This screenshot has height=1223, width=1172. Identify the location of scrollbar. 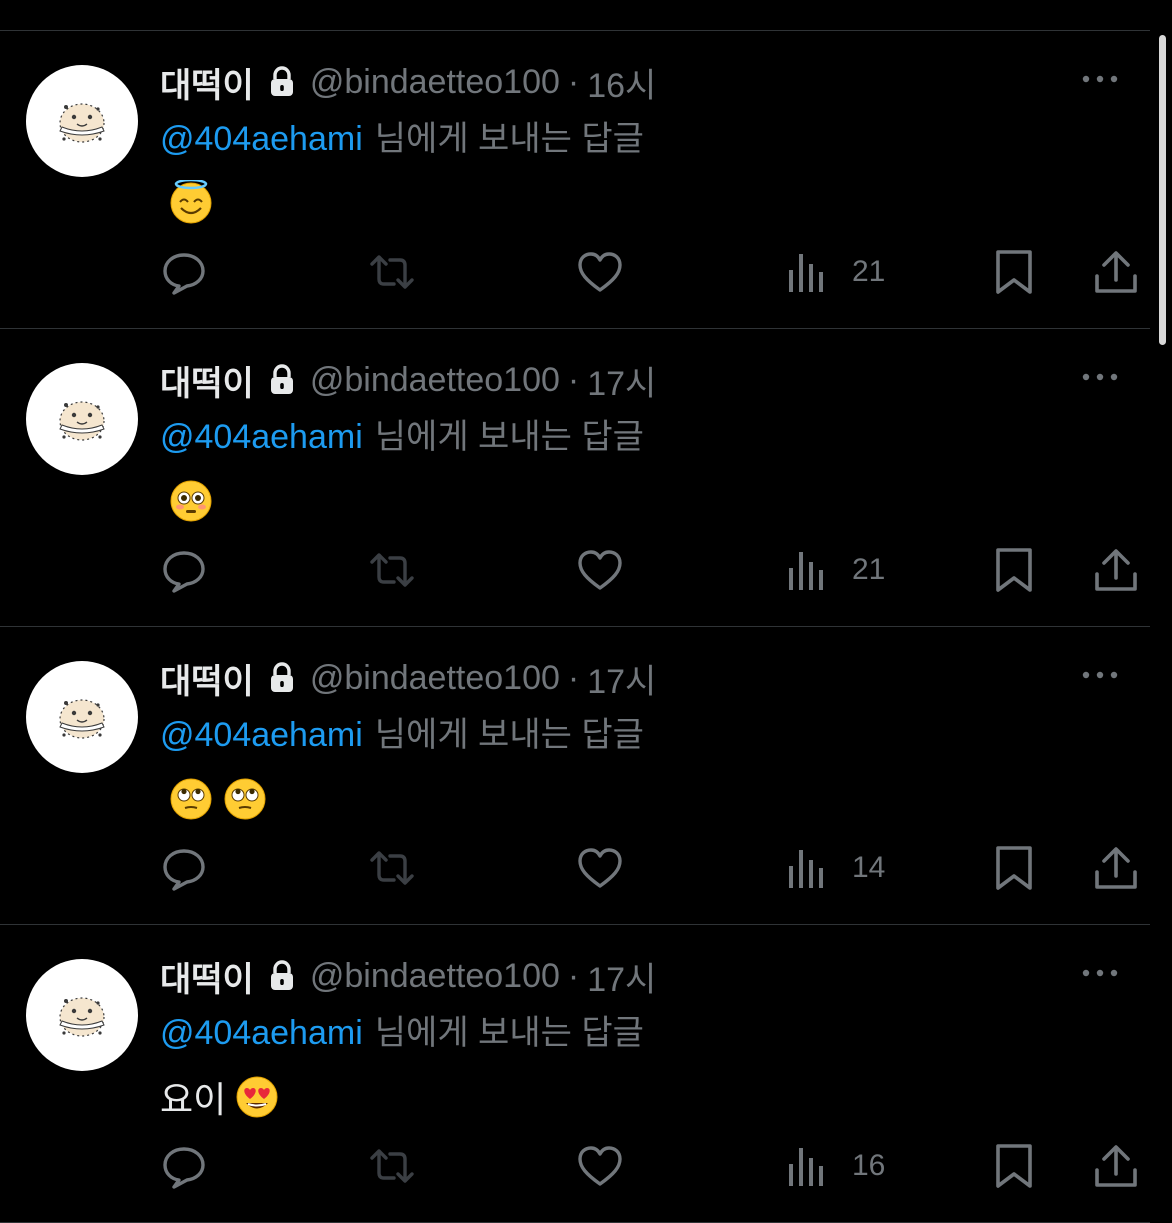
(1161, 600).